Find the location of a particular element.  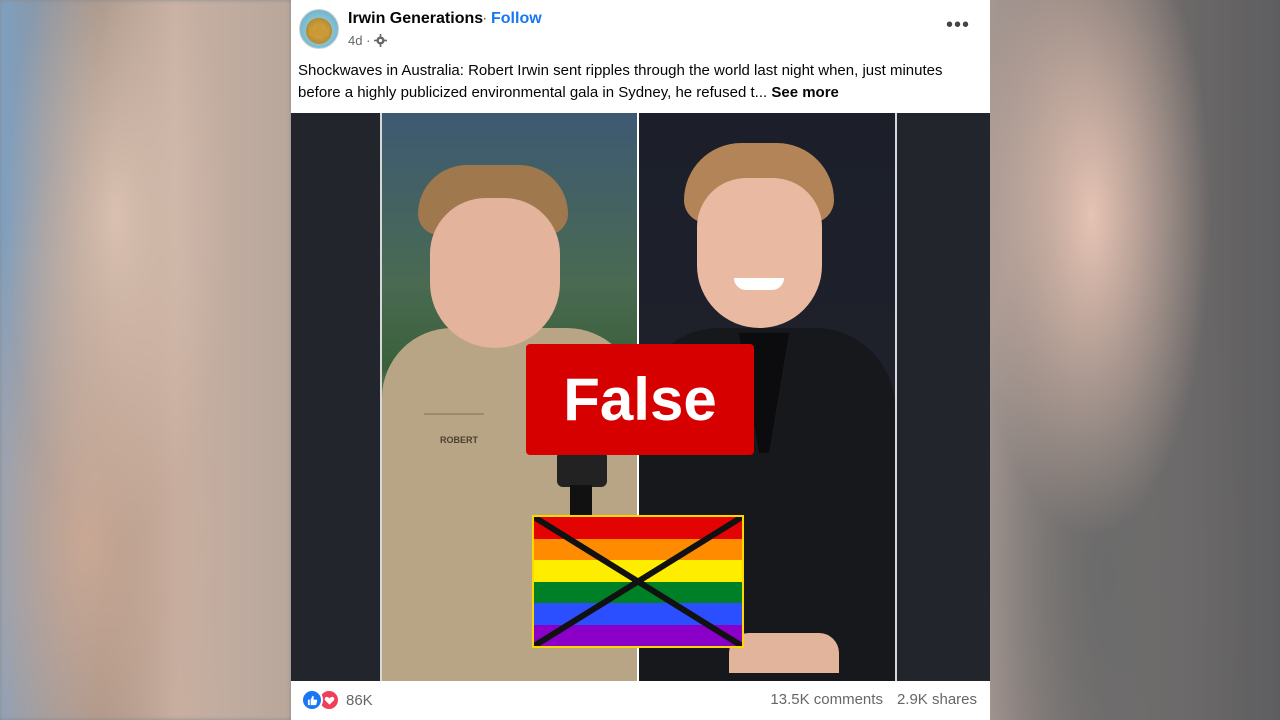

page-avatar is located at coordinates (319, 29).